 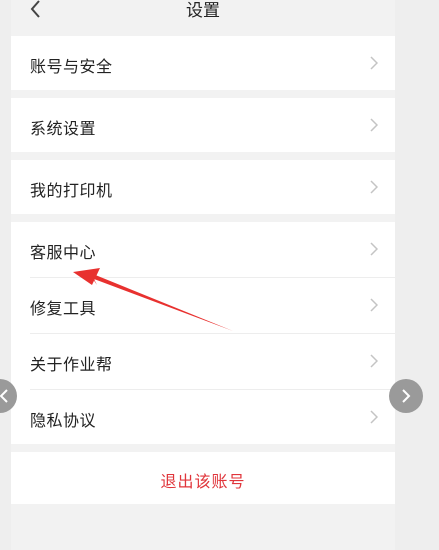 I want to click on menu-item-label: 账号与安全, so click(x=71, y=66).